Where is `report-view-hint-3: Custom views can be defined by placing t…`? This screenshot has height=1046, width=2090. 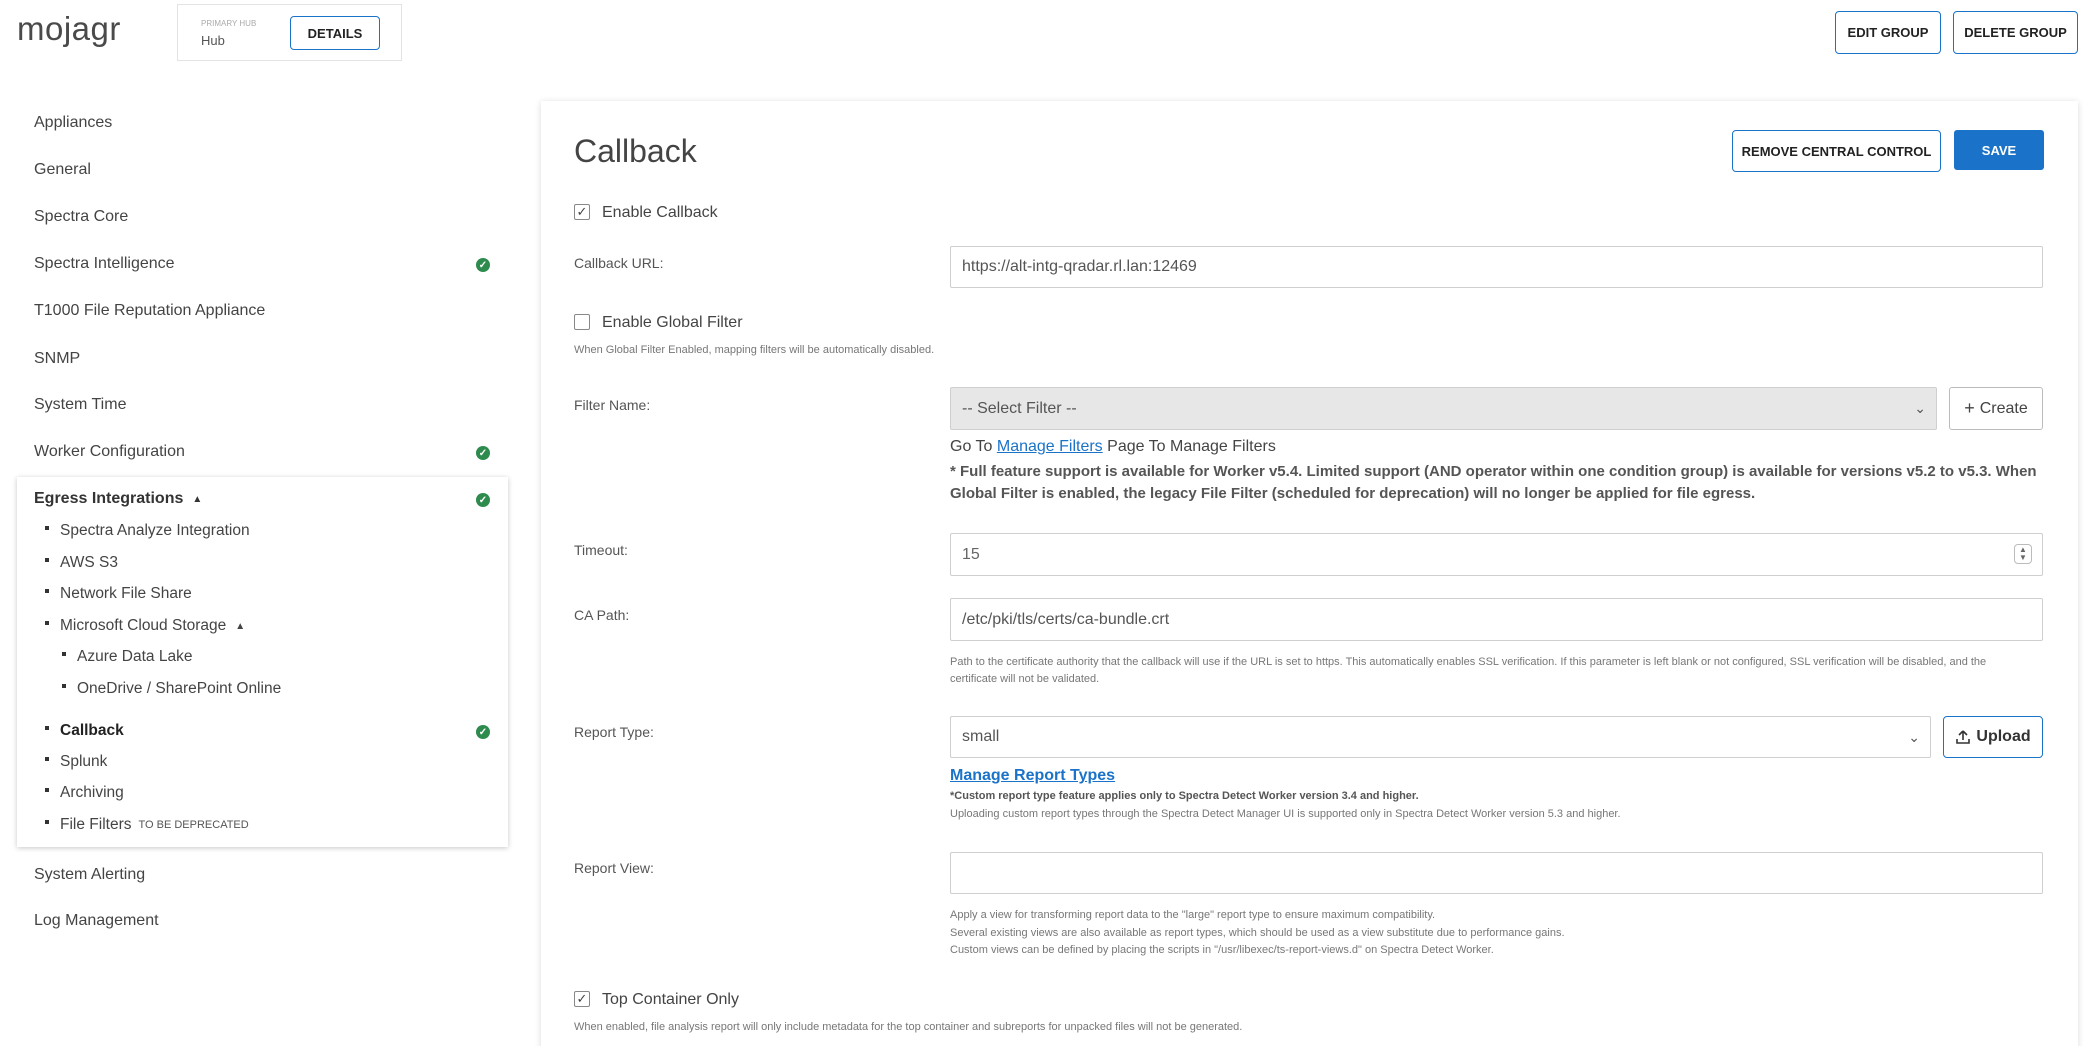
report-view-hint-3: Custom views can be defined by placing t… is located at coordinates (1222, 950).